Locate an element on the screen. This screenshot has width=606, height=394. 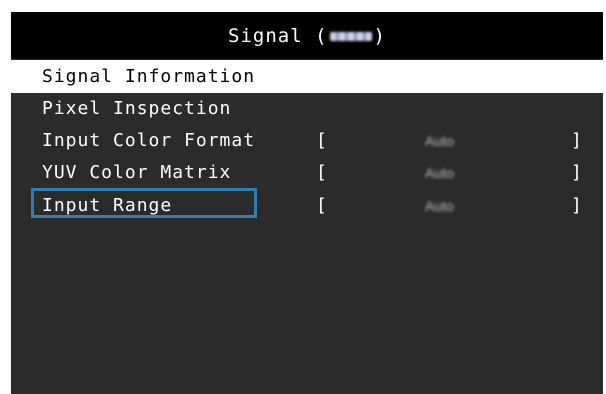
focus-highlight-box is located at coordinates (144, 203).